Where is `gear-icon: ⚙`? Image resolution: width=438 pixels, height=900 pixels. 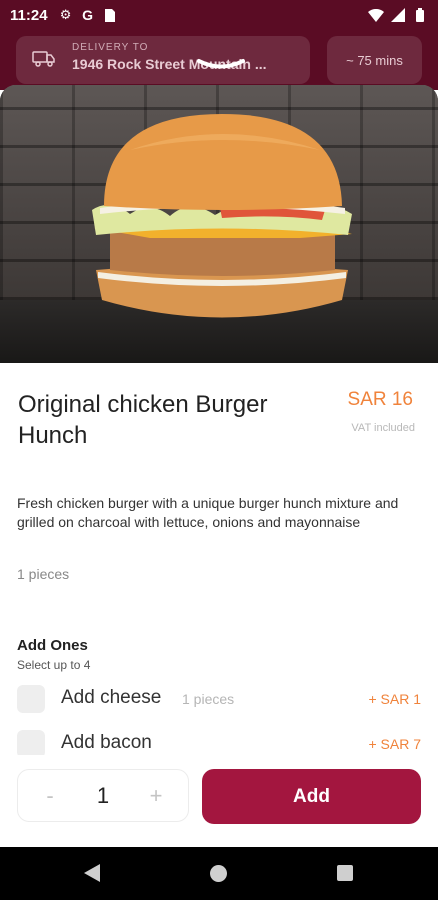 gear-icon: ⚙ is located at coordinates (65, 14).